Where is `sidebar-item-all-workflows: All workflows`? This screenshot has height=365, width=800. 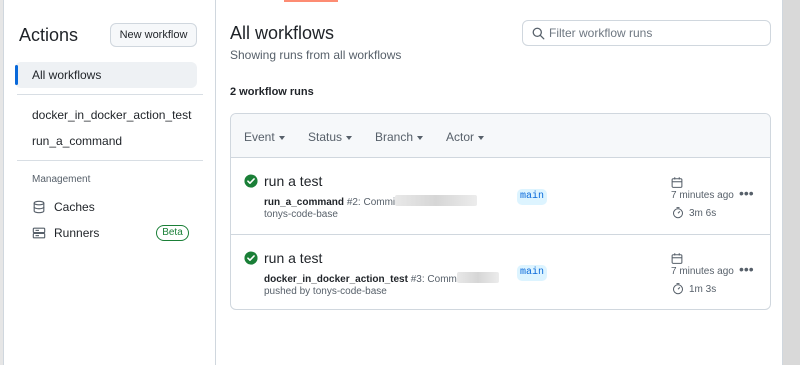
sidebar-item-all-workflows: All workflows is located at coordinates (106, 75).